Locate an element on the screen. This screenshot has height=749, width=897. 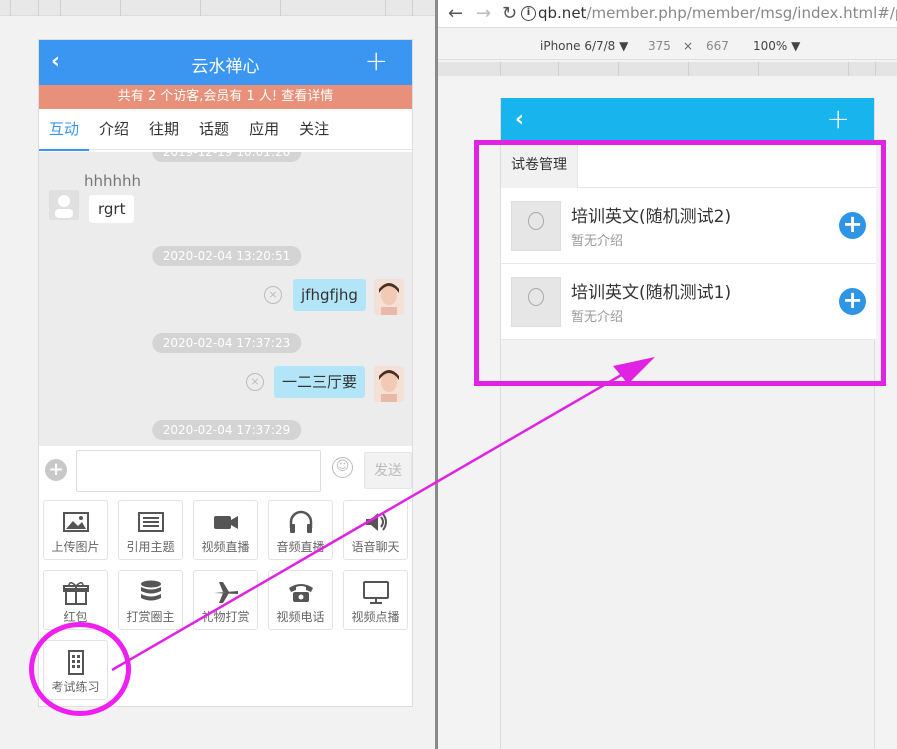
tool-label: 视频电话 is located at coordinates (300, 617).